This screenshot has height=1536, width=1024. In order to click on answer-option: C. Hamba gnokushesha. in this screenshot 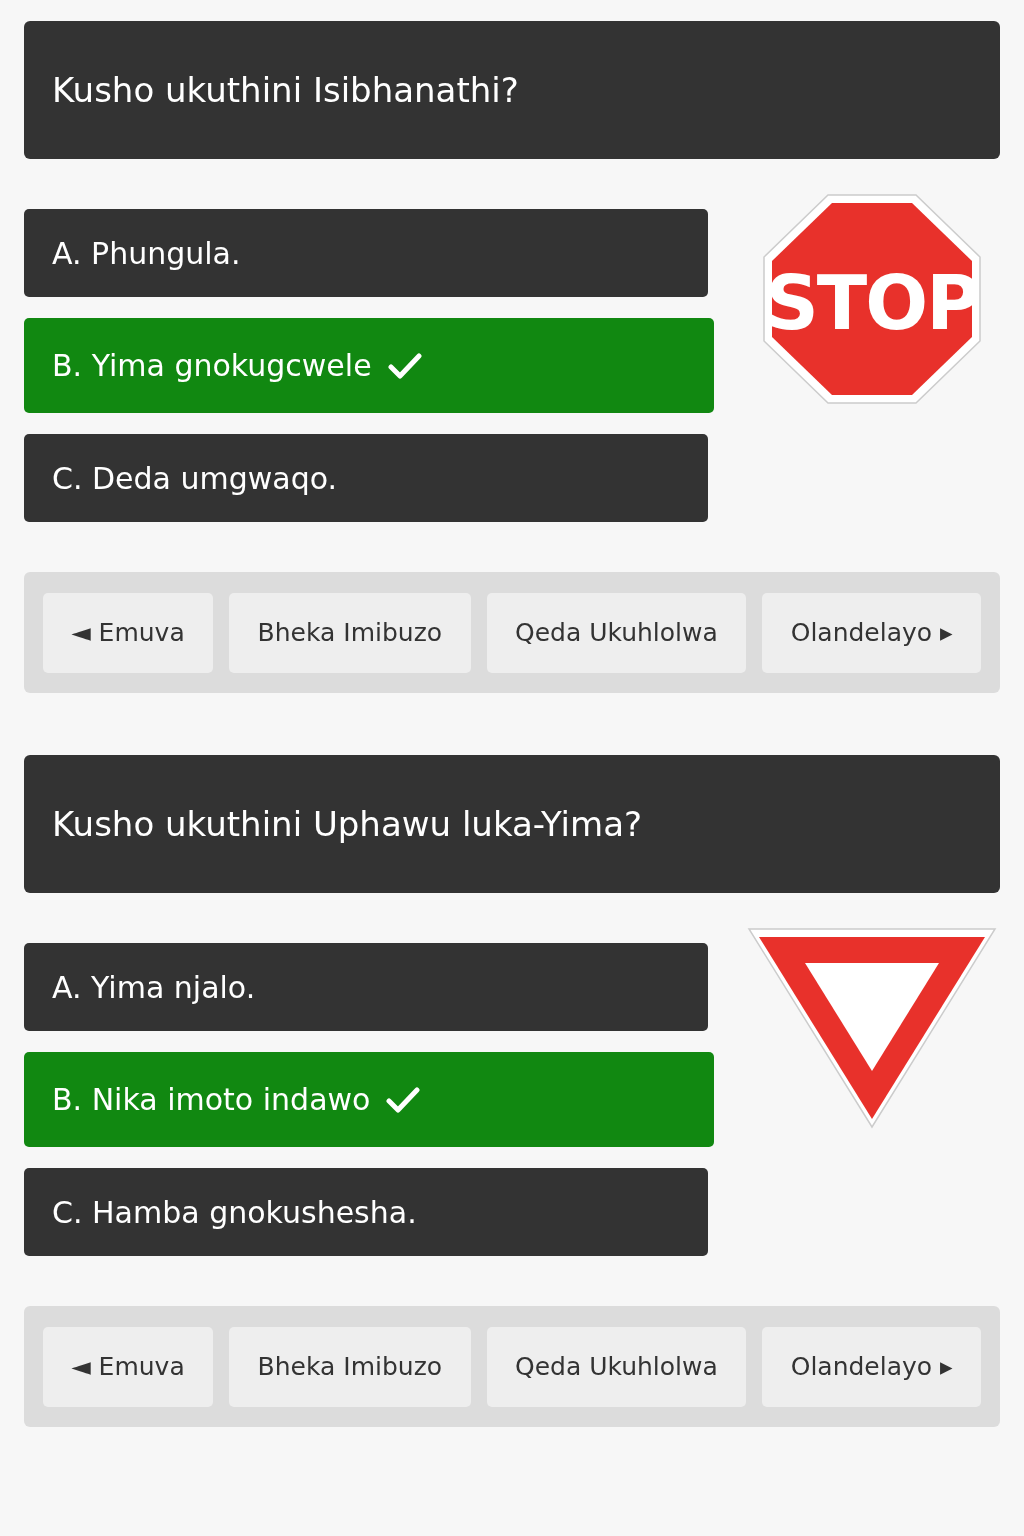, I will do `click(366, 1212)`.